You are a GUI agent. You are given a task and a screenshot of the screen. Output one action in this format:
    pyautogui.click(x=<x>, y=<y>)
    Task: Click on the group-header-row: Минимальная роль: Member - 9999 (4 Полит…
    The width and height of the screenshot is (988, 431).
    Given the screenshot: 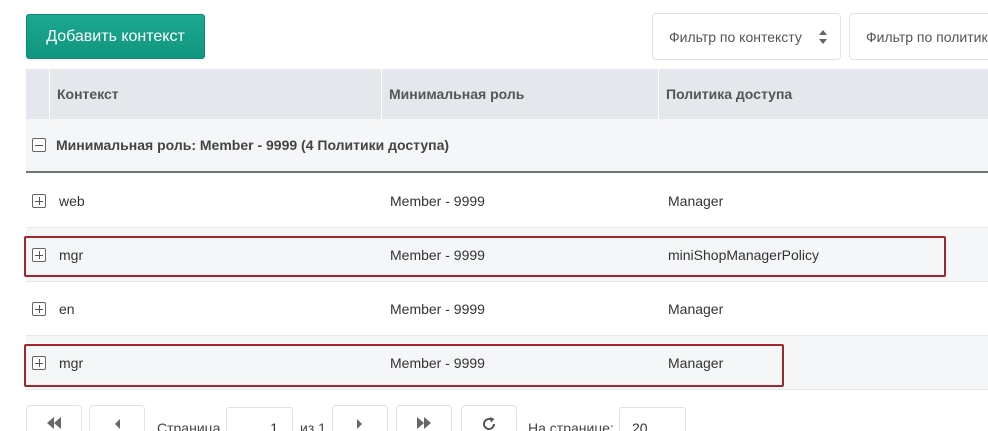 What is the action you would take?
    pyautogui.click(x=507, y=146)
    